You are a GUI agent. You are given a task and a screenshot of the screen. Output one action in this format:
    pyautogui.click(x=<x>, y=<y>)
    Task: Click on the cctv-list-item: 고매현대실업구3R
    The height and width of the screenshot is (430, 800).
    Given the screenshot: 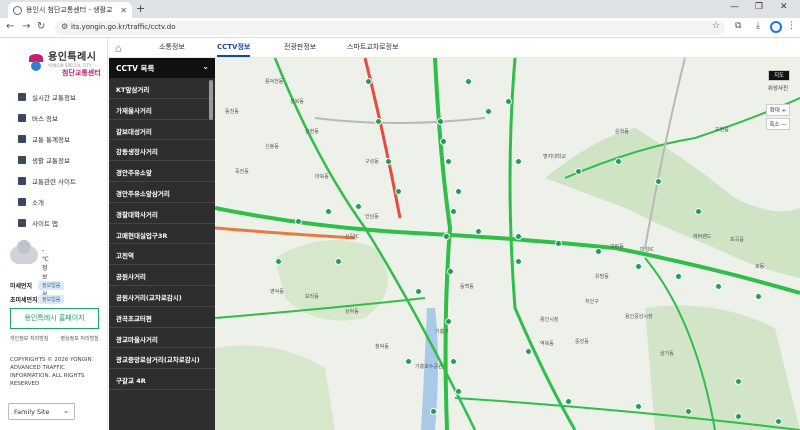 What is the action you would take?
    pyautogui.click(x=162, y=234)
    